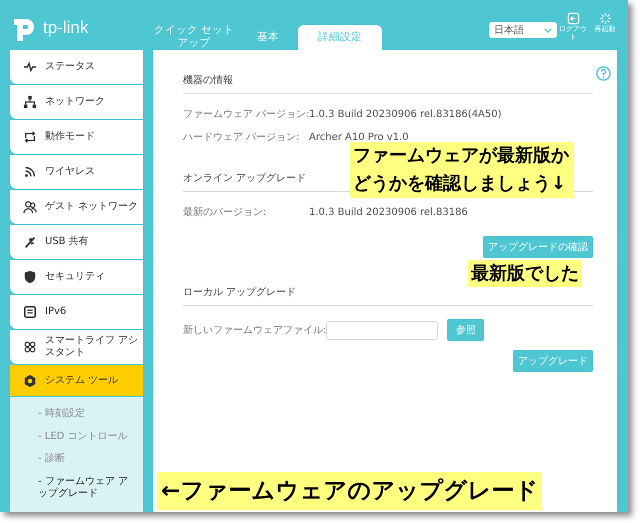 The image size is (640, 523). What do you see at coordinates (76, 102) in the screenshot?
I see `sidebar-item: ネットワーク` at bounding box center [76, 102].